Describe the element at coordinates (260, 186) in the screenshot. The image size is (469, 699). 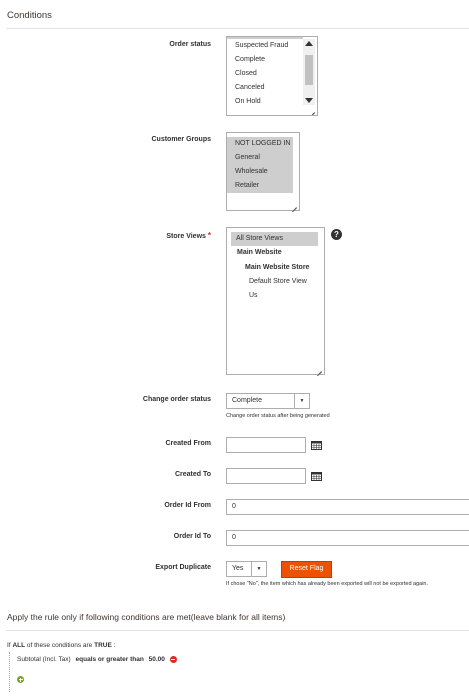
I see `customer-group-option: Retailer` at that location.